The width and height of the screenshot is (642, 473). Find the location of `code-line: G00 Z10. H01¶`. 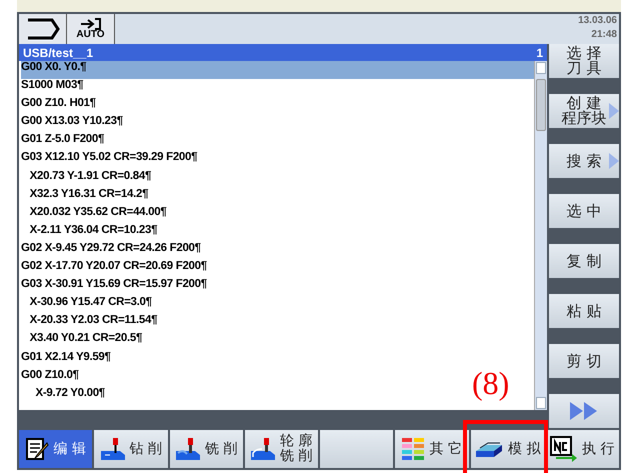

code-line: G00 Z10. H01¶ is located at coordinates (58, 106).